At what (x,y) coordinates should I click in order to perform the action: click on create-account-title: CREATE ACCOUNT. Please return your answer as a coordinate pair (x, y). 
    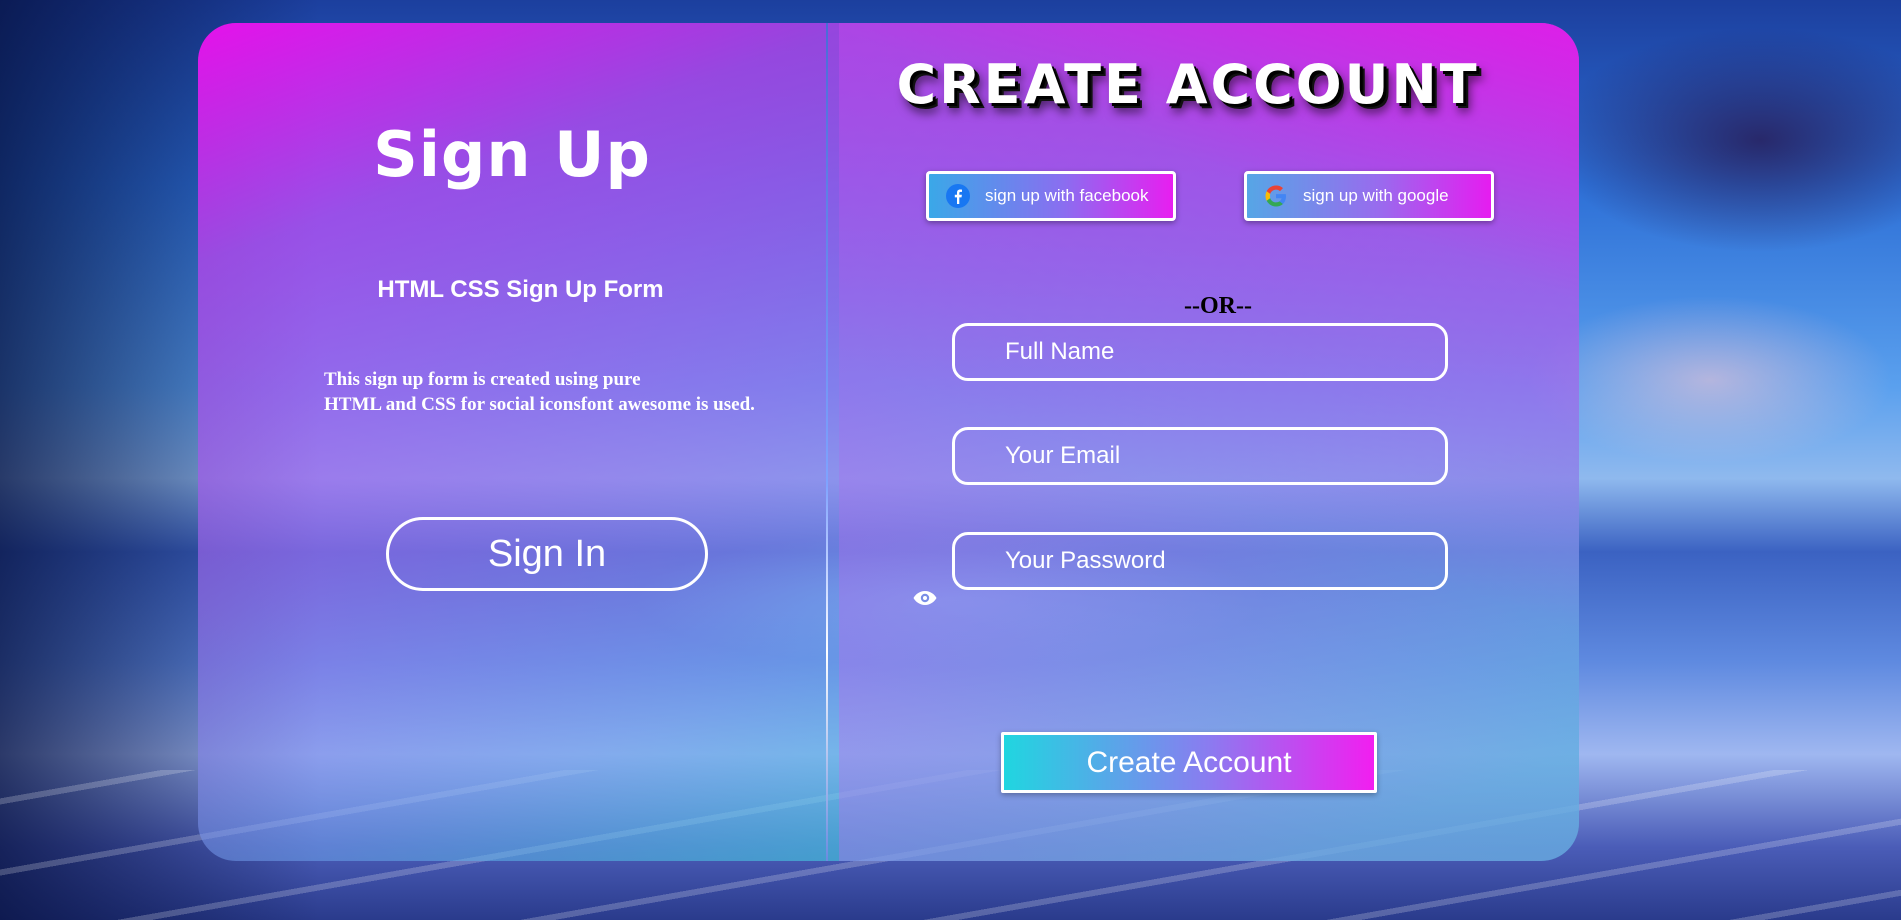
    Looking at the image, I should click on (1188, 84).